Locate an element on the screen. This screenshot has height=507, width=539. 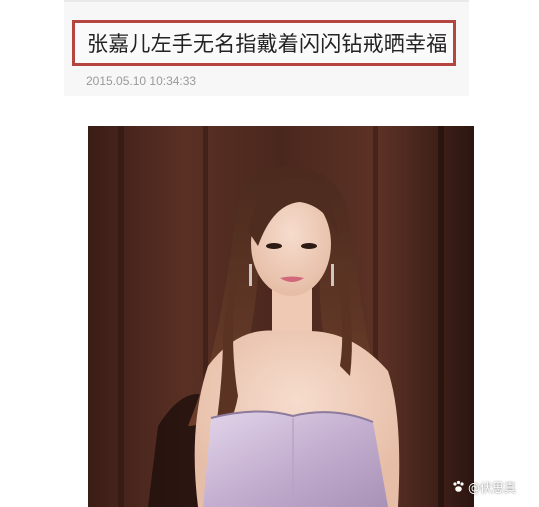
watermark: @伏思真 is located at coordinates (484, 487).